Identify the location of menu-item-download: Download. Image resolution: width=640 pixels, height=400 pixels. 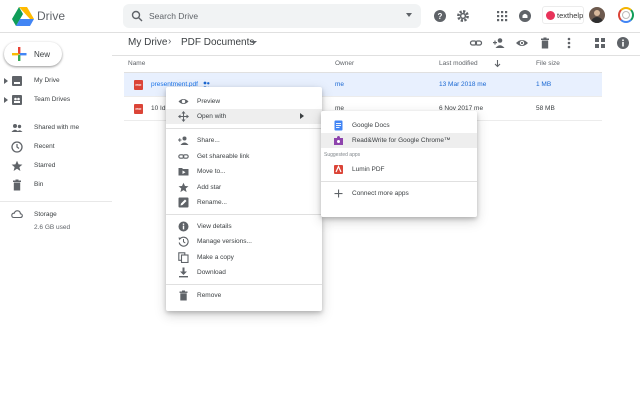
(244, 272).